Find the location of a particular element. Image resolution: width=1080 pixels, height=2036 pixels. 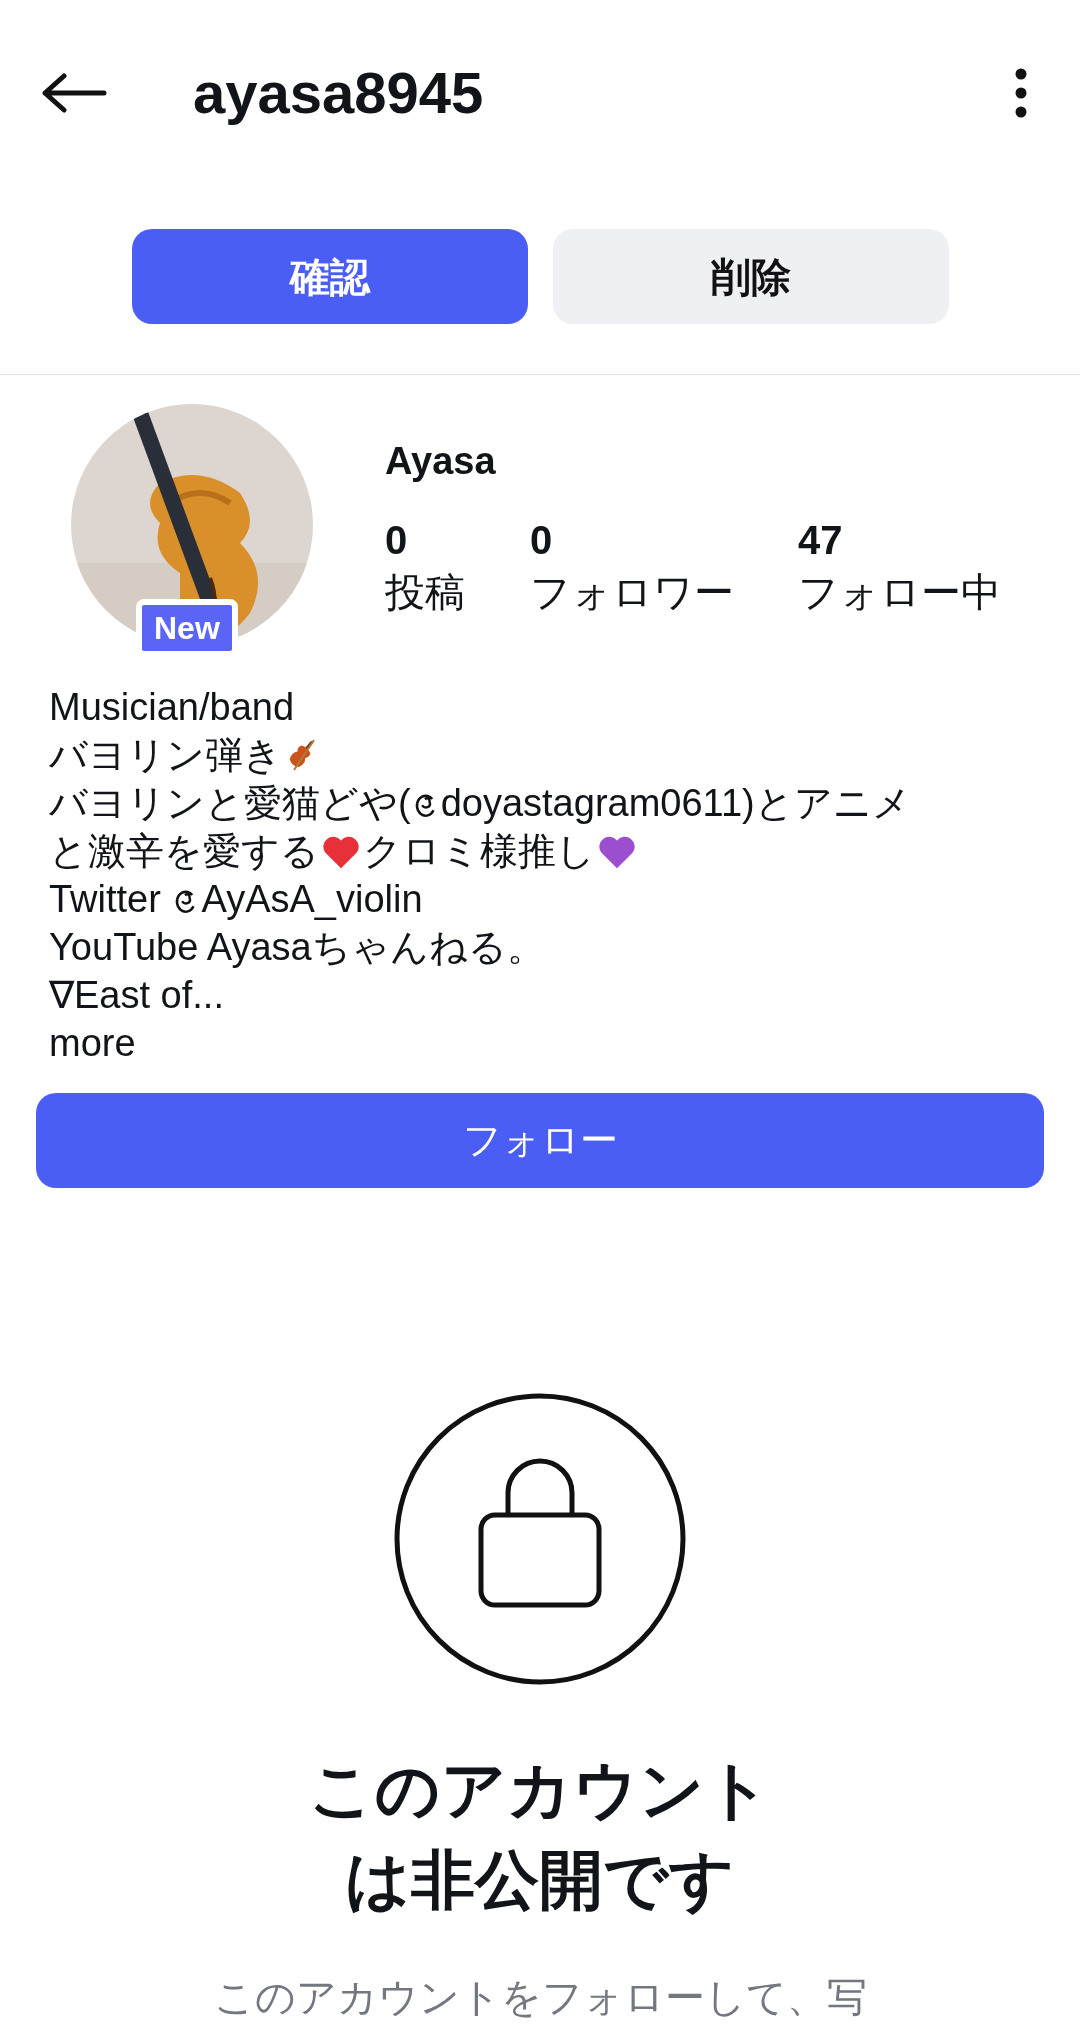

profile-username: ayasa8945 is located at coordinates (338, 93).